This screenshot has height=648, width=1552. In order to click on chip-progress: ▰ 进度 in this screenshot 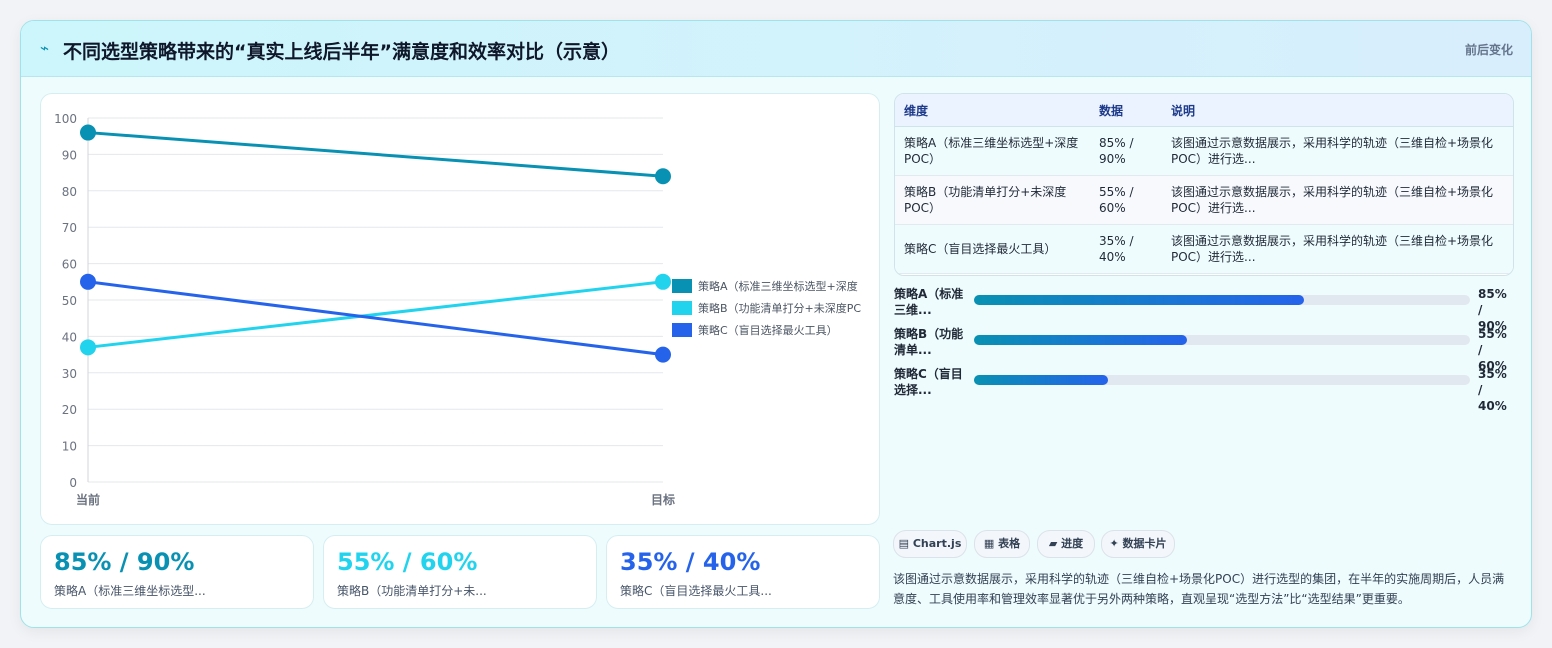, I will do `click(1066, 544)`.